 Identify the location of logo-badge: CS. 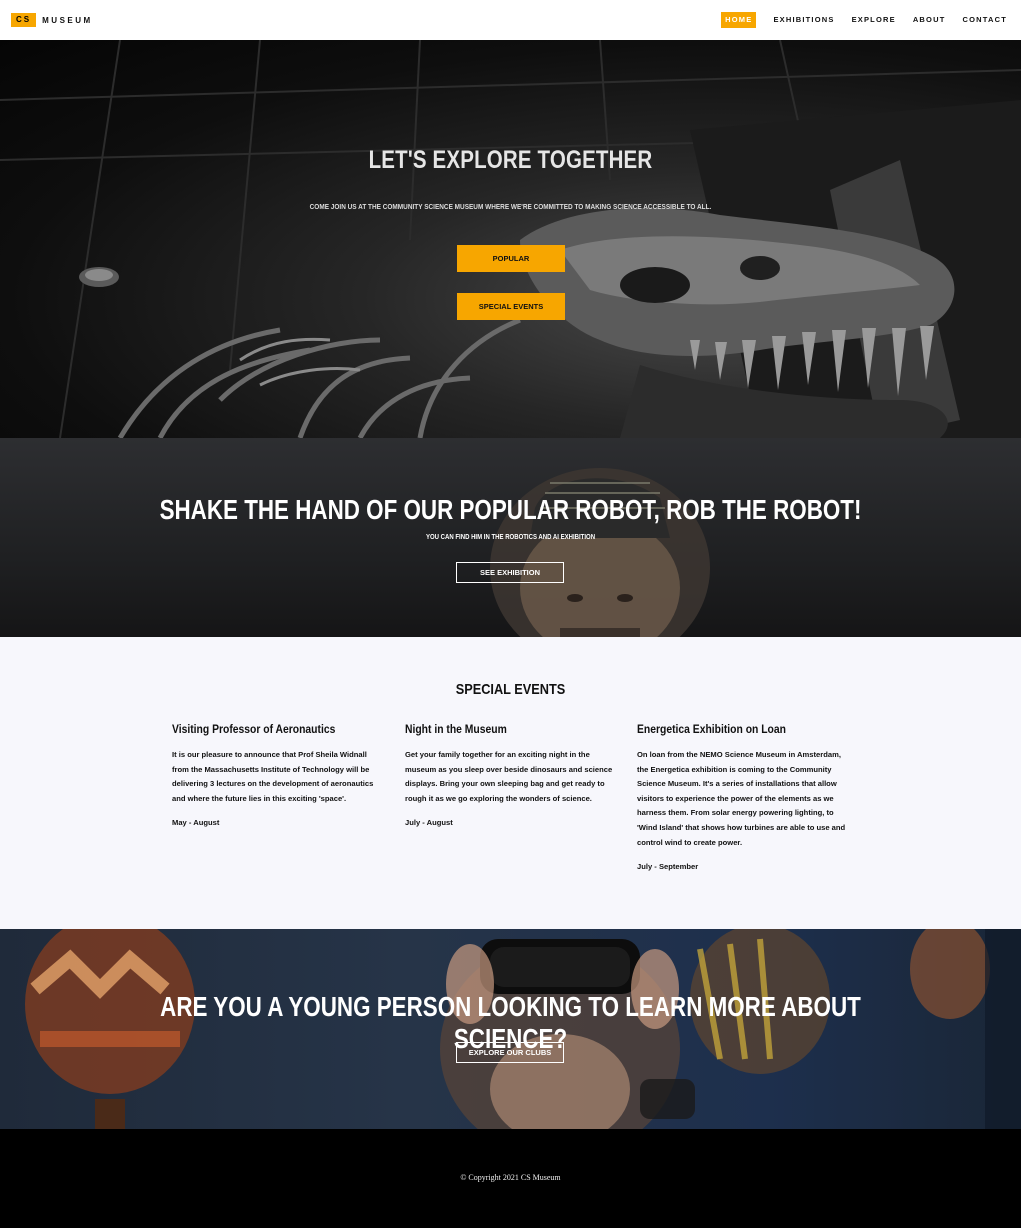
(24, 20).